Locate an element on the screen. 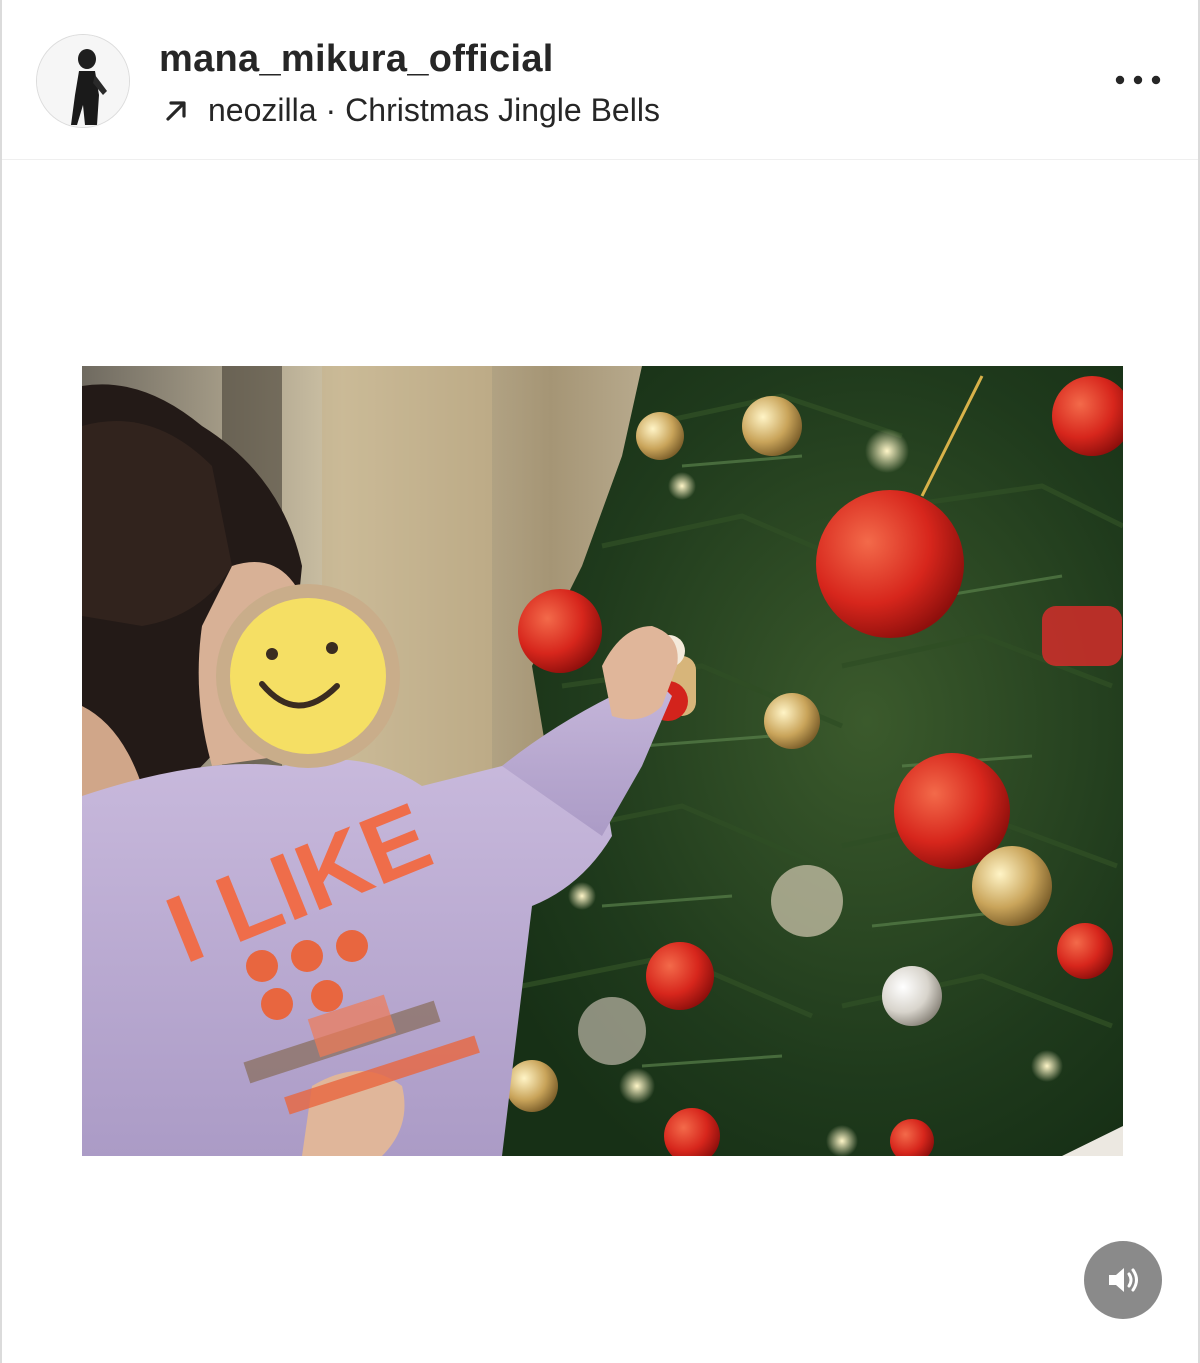  profile-avatar is located at coordinates (83, 81).